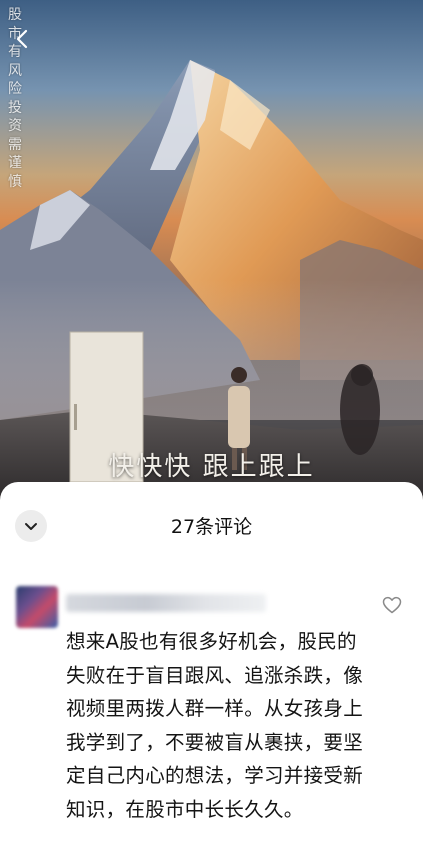 The image size is (423, 851). I want to click on username-blurred, so click(166, 603).